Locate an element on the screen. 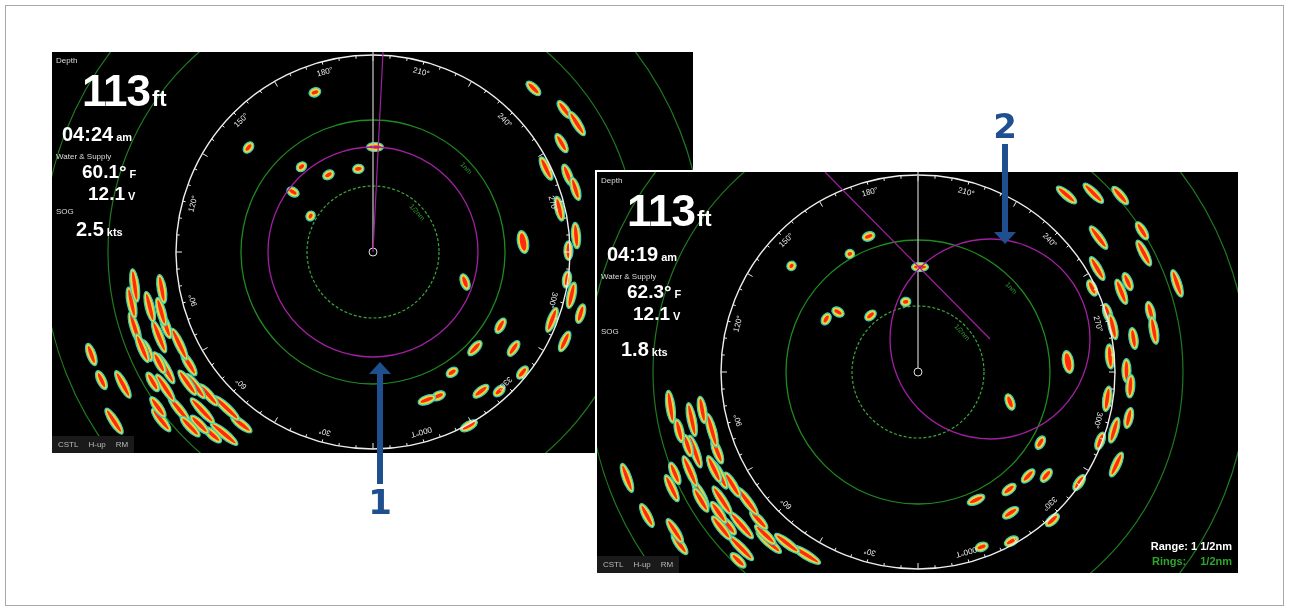 The width and height of the screenshot is (1290, 616). rings-value: 1/2nm is located at coordinates (1216, 561).